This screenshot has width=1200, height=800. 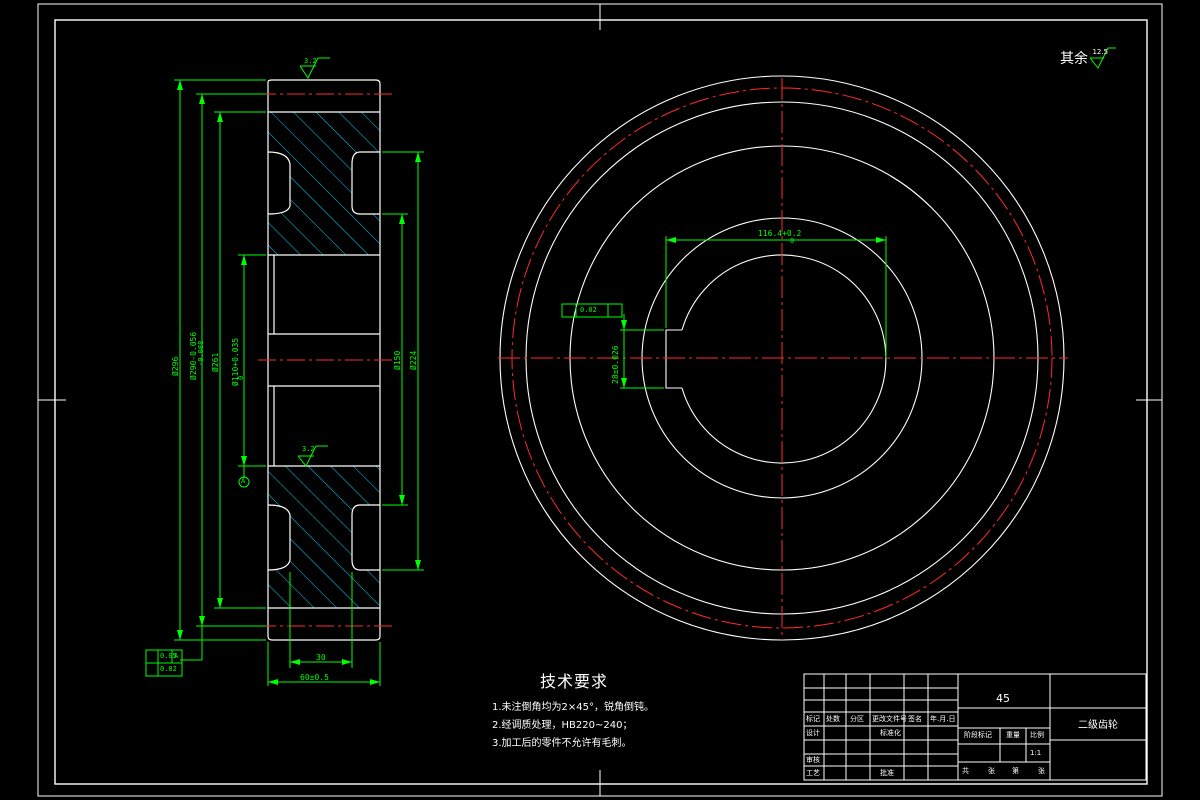 I want to click on dim-d296: Ø296, so click(x=175, y=366).